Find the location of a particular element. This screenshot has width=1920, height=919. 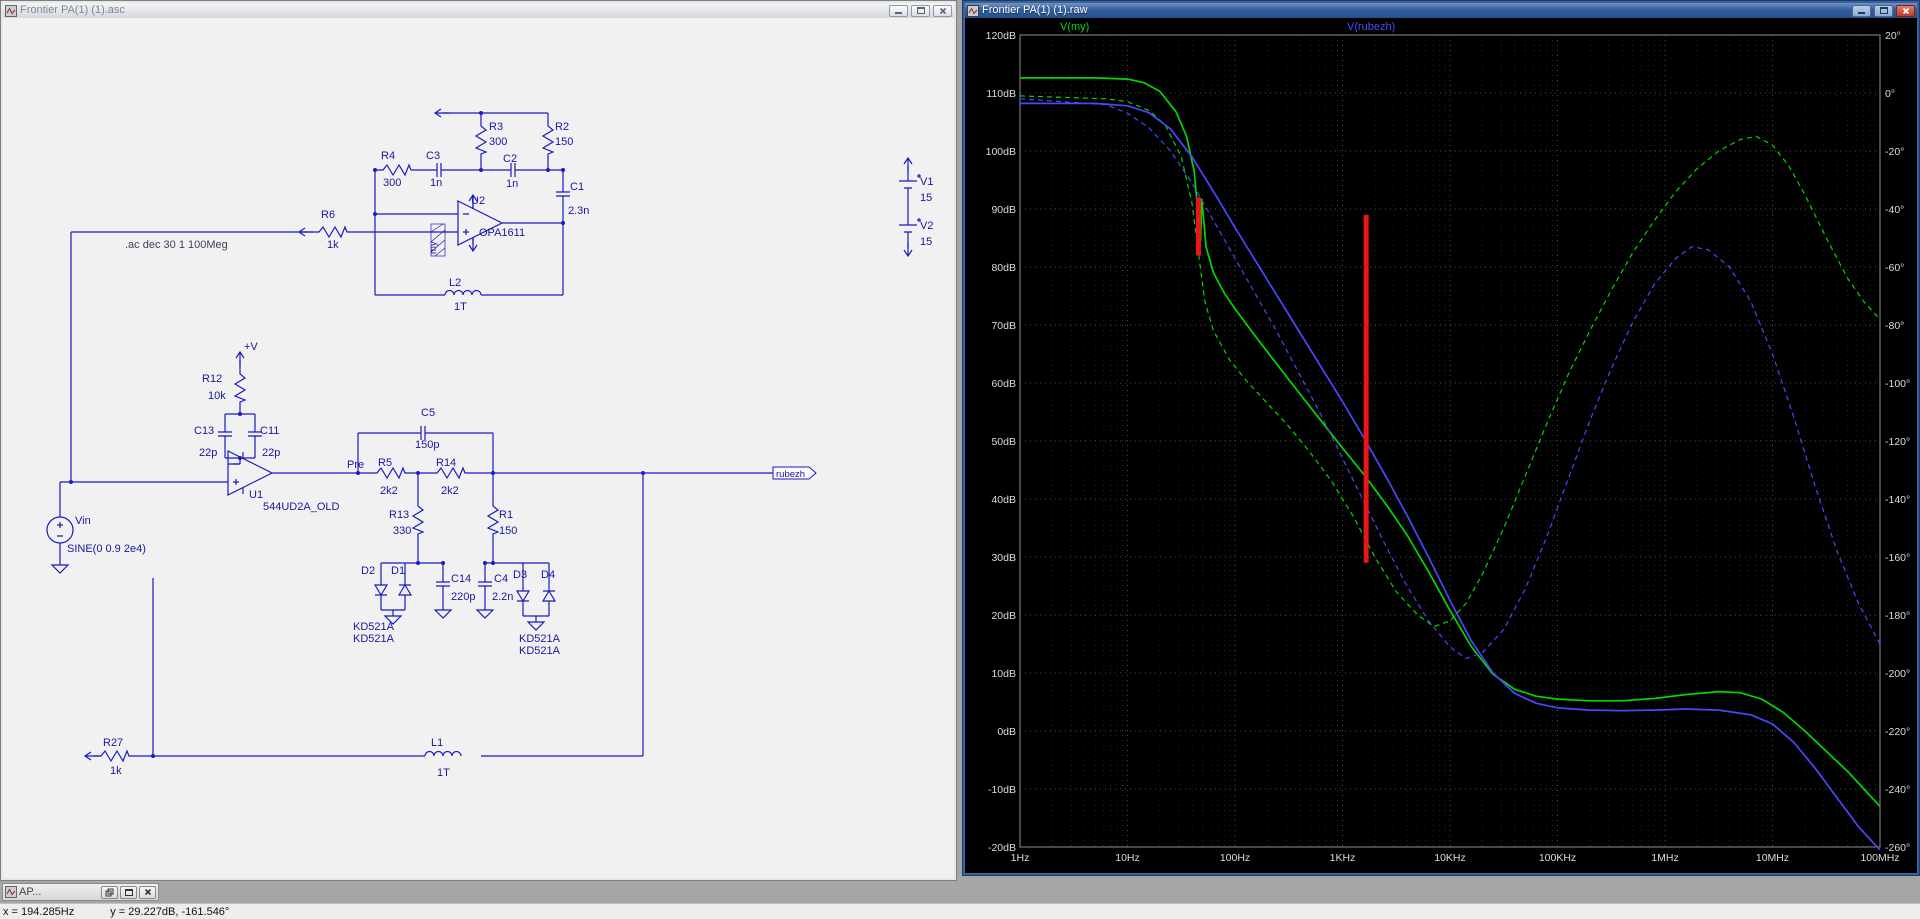

component-gnd-c4 is located at coordinates (485, 611).